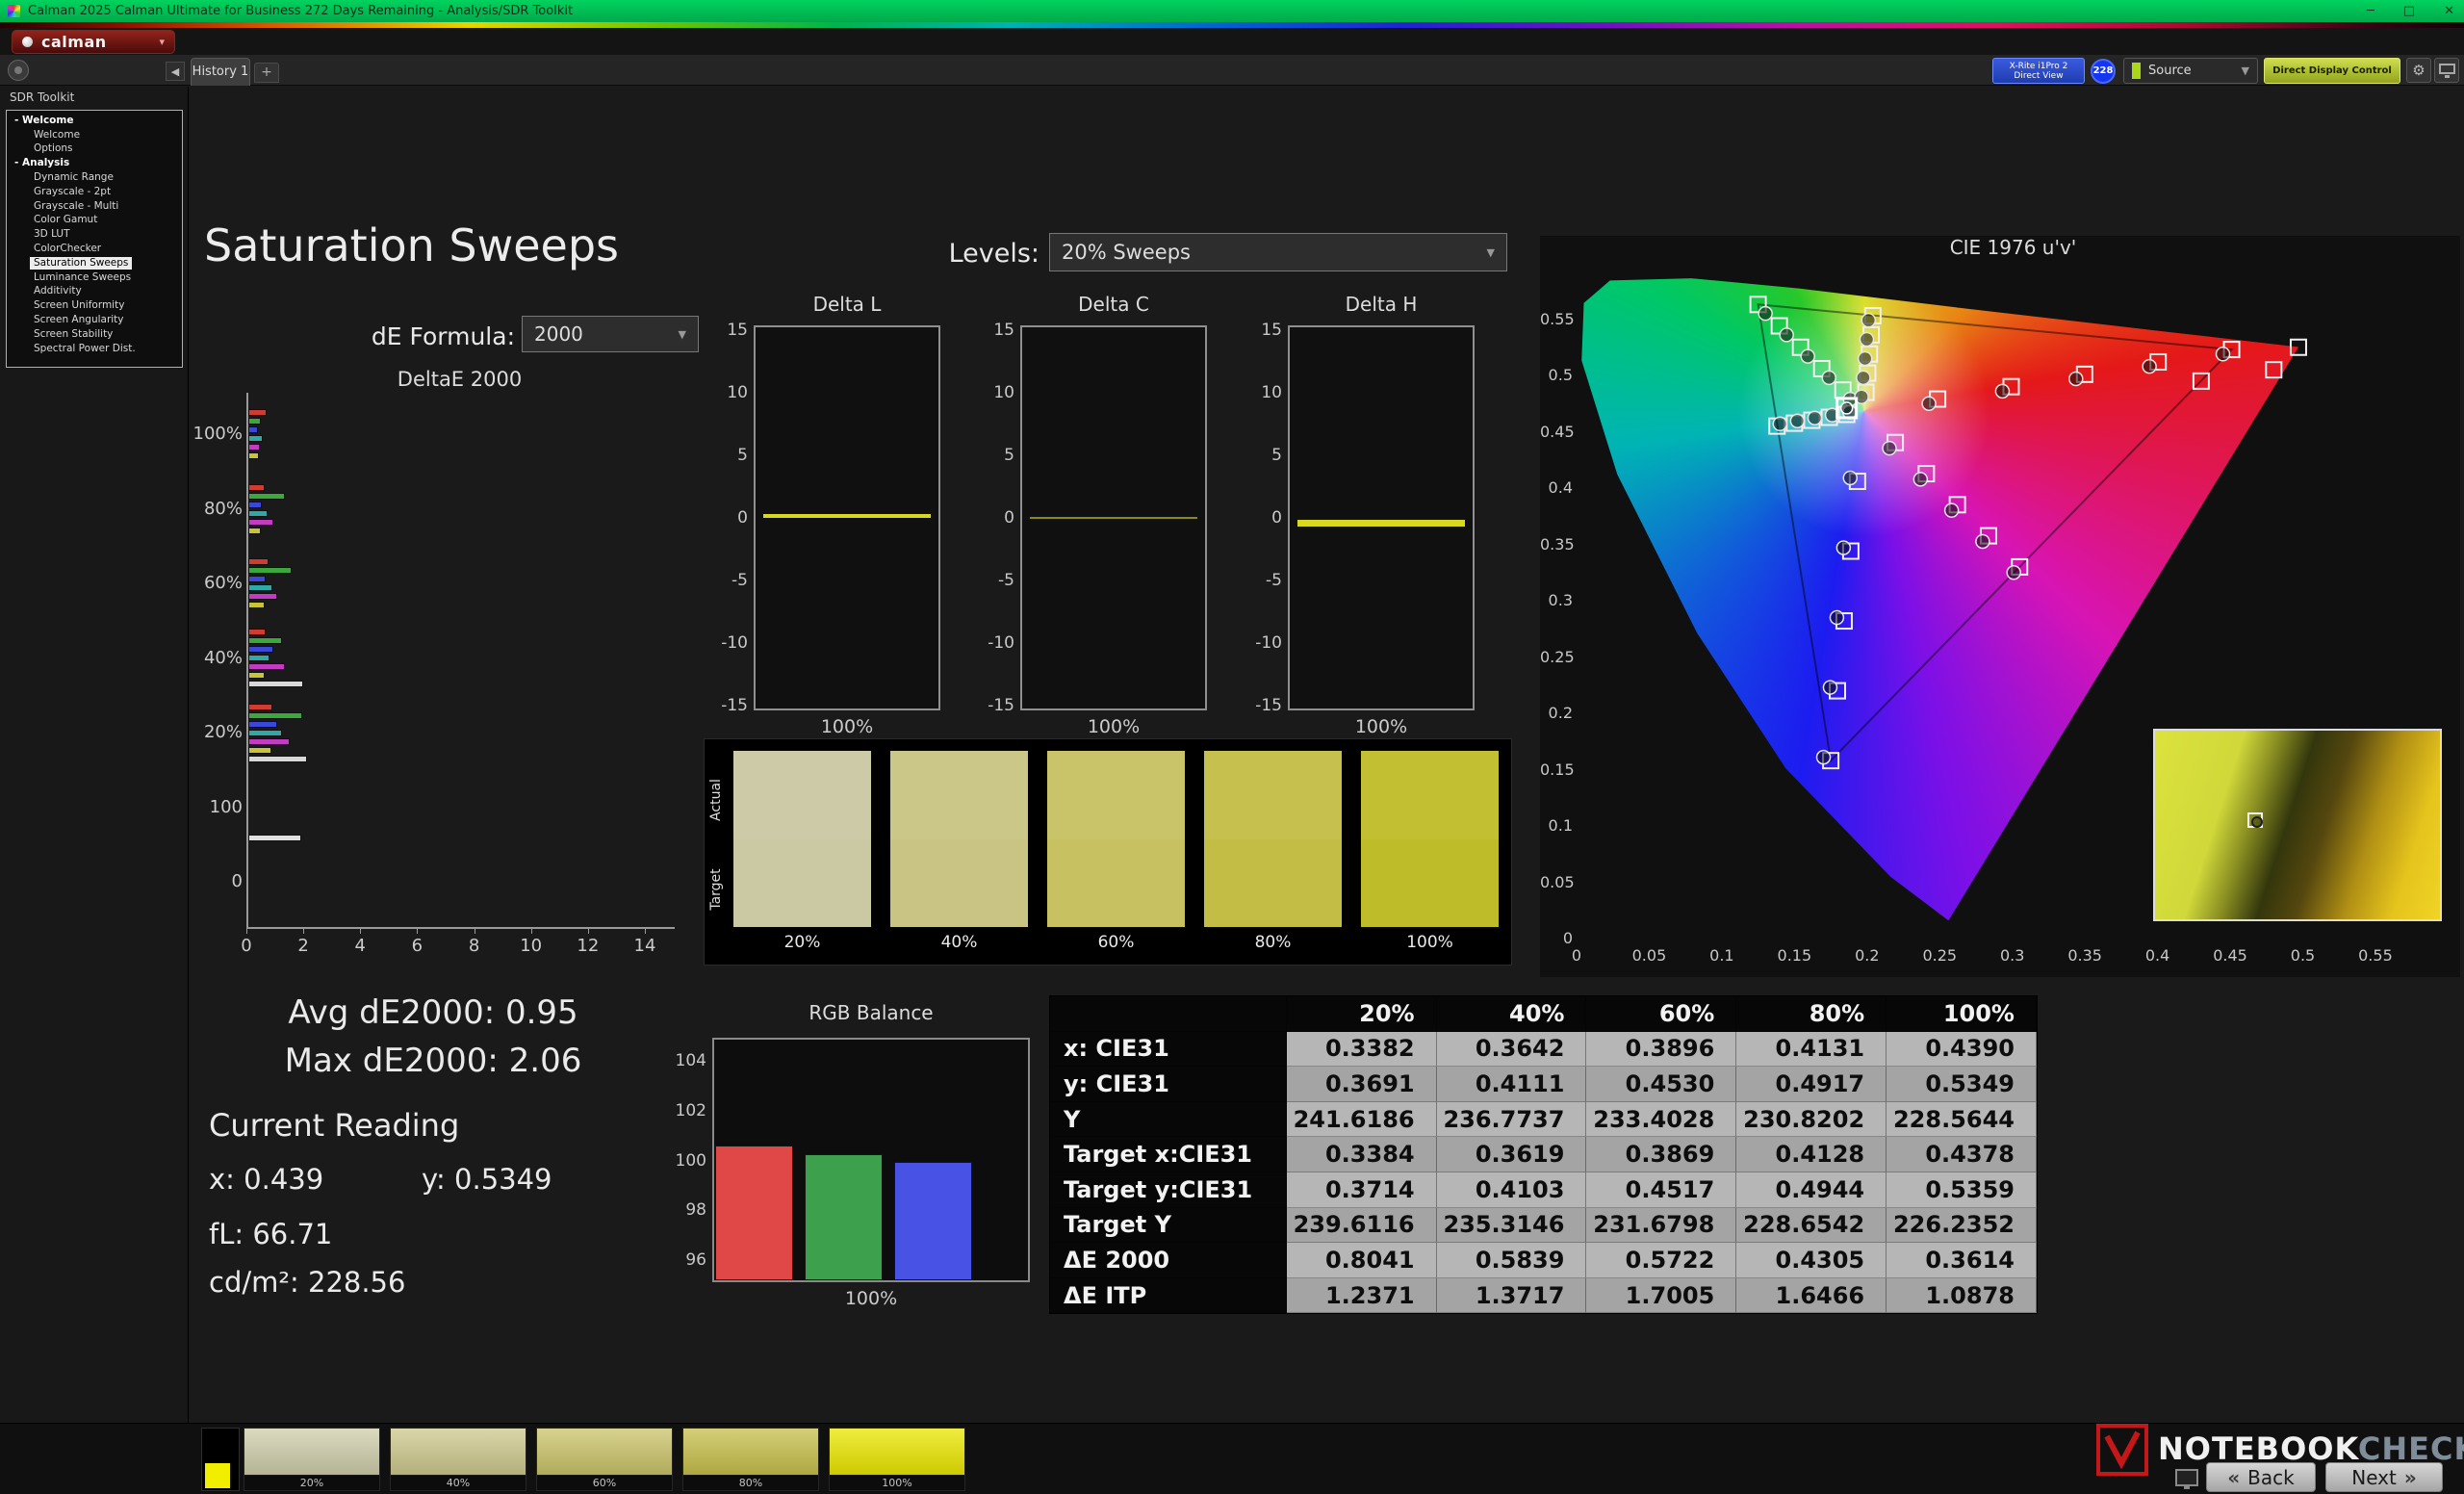 The image size is (2464, 1494). What do you see at coordinates (1511, 1049) in the screenshot?
I see `table-value-cell: 0.3642` at bounding box center [1511, 1049].